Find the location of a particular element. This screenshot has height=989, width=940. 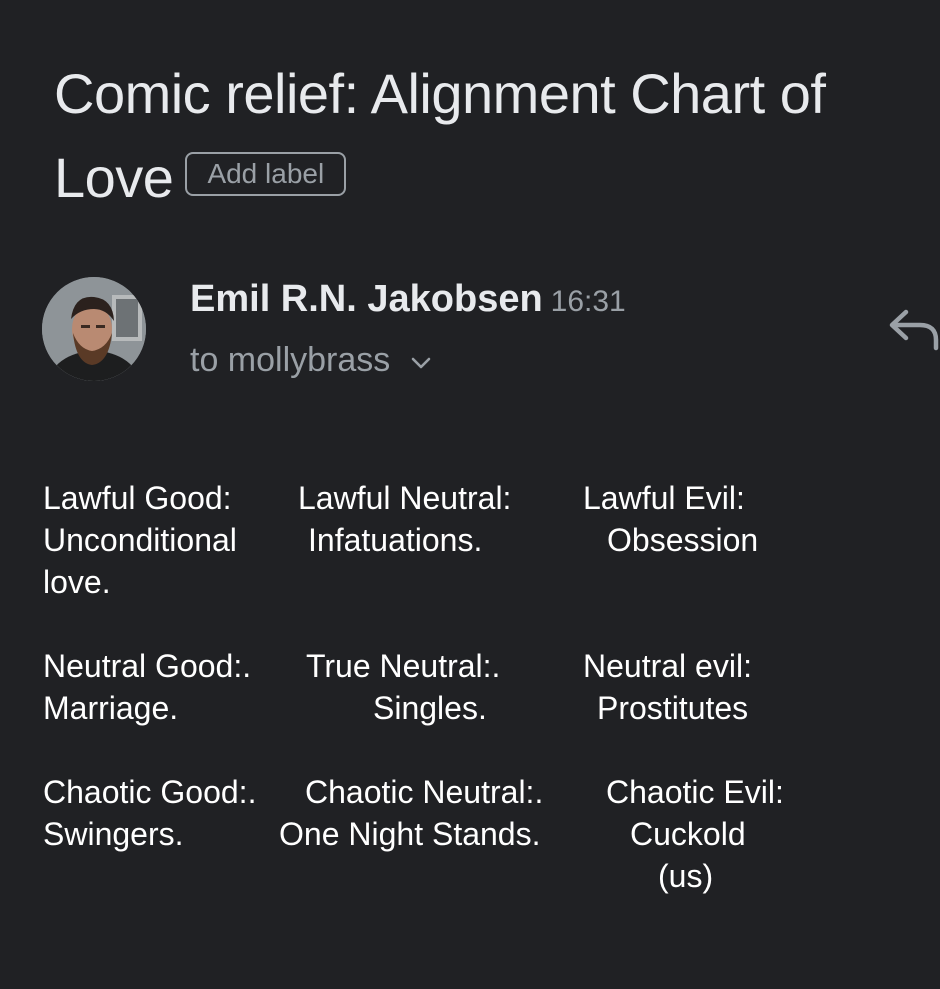

alignment-value: Unconditional is located at coordinates (140, 540).